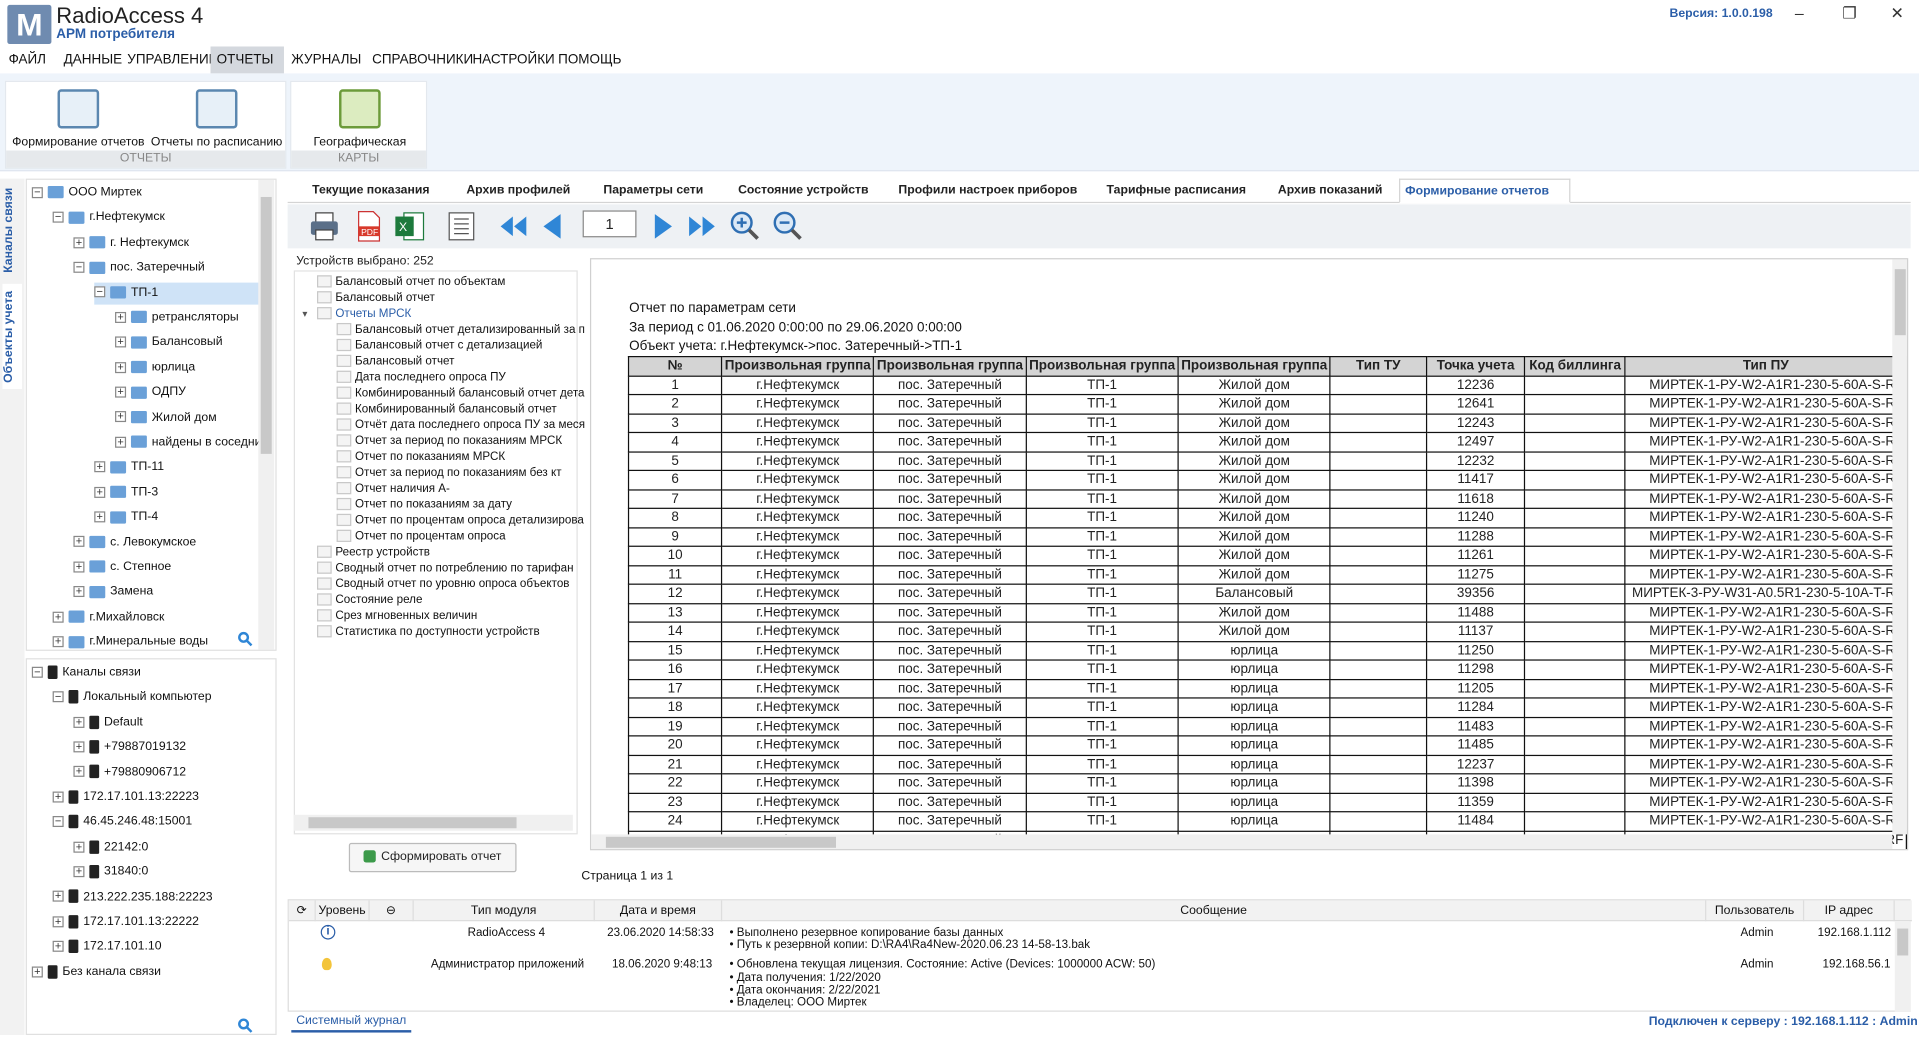 The image size is (1919, 1039). What do you see at coordinates (343, 911) in the screenshot?
I see `log-col-level: Уровень` at bounding box center [343, 911].